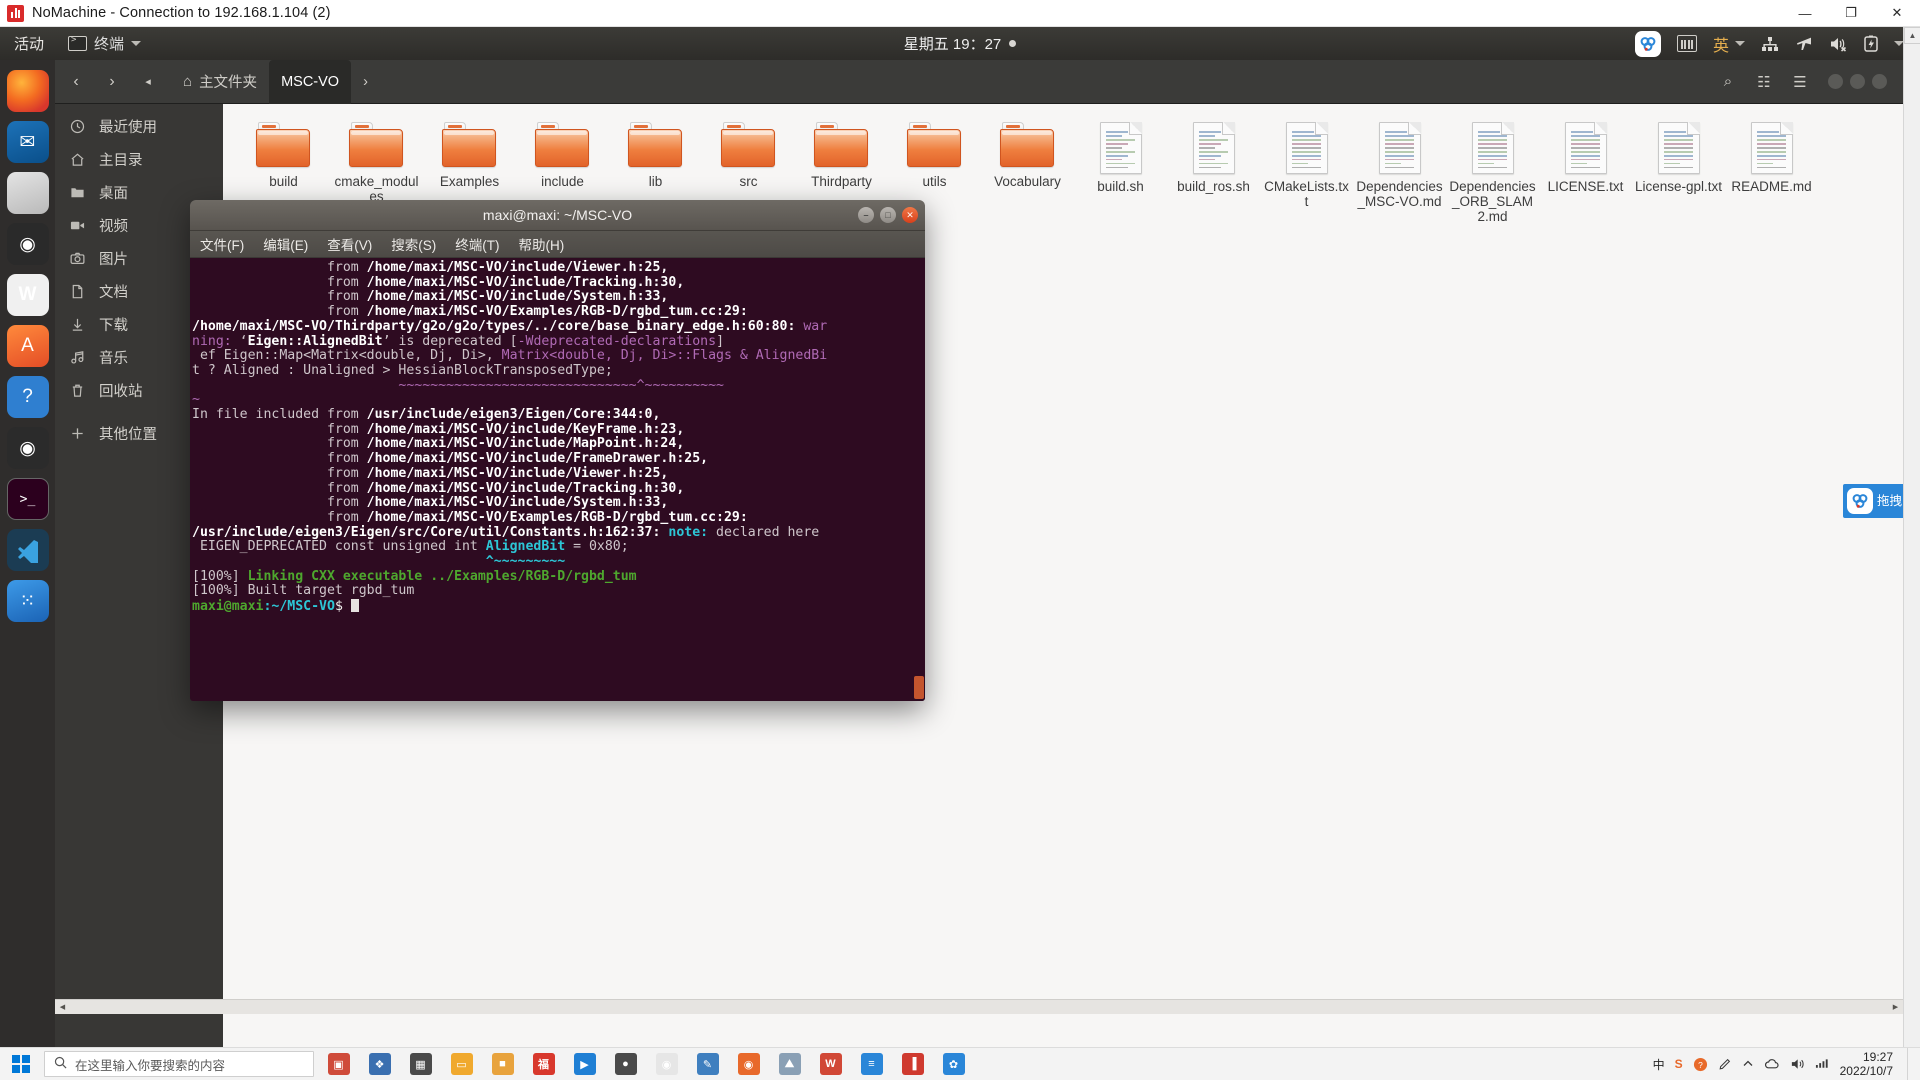  Describe the element at coordinates (789, 1064) in the screenshot. I see `taskbar-app-photo-app: ⛰` at that location.